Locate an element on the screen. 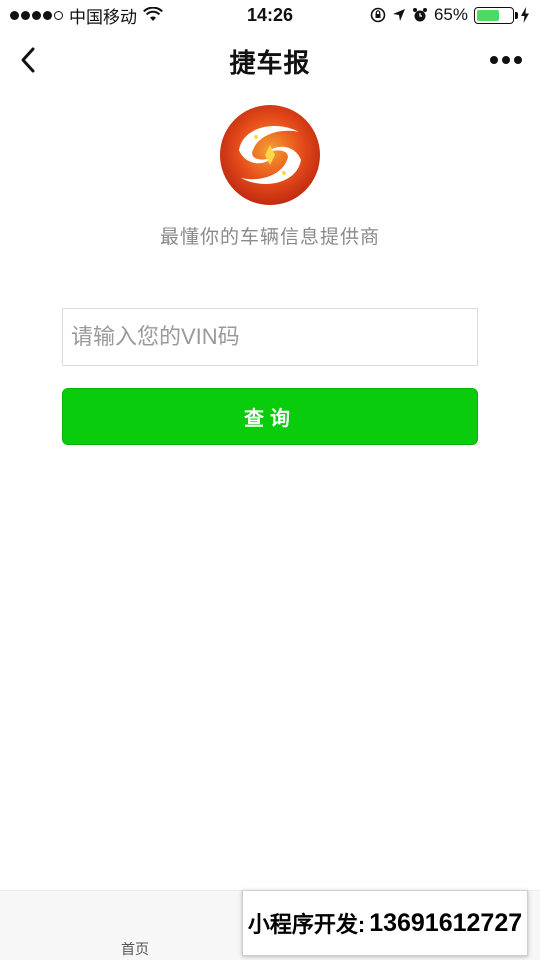  chevron-left-icon is located at coordinates (28, 60).